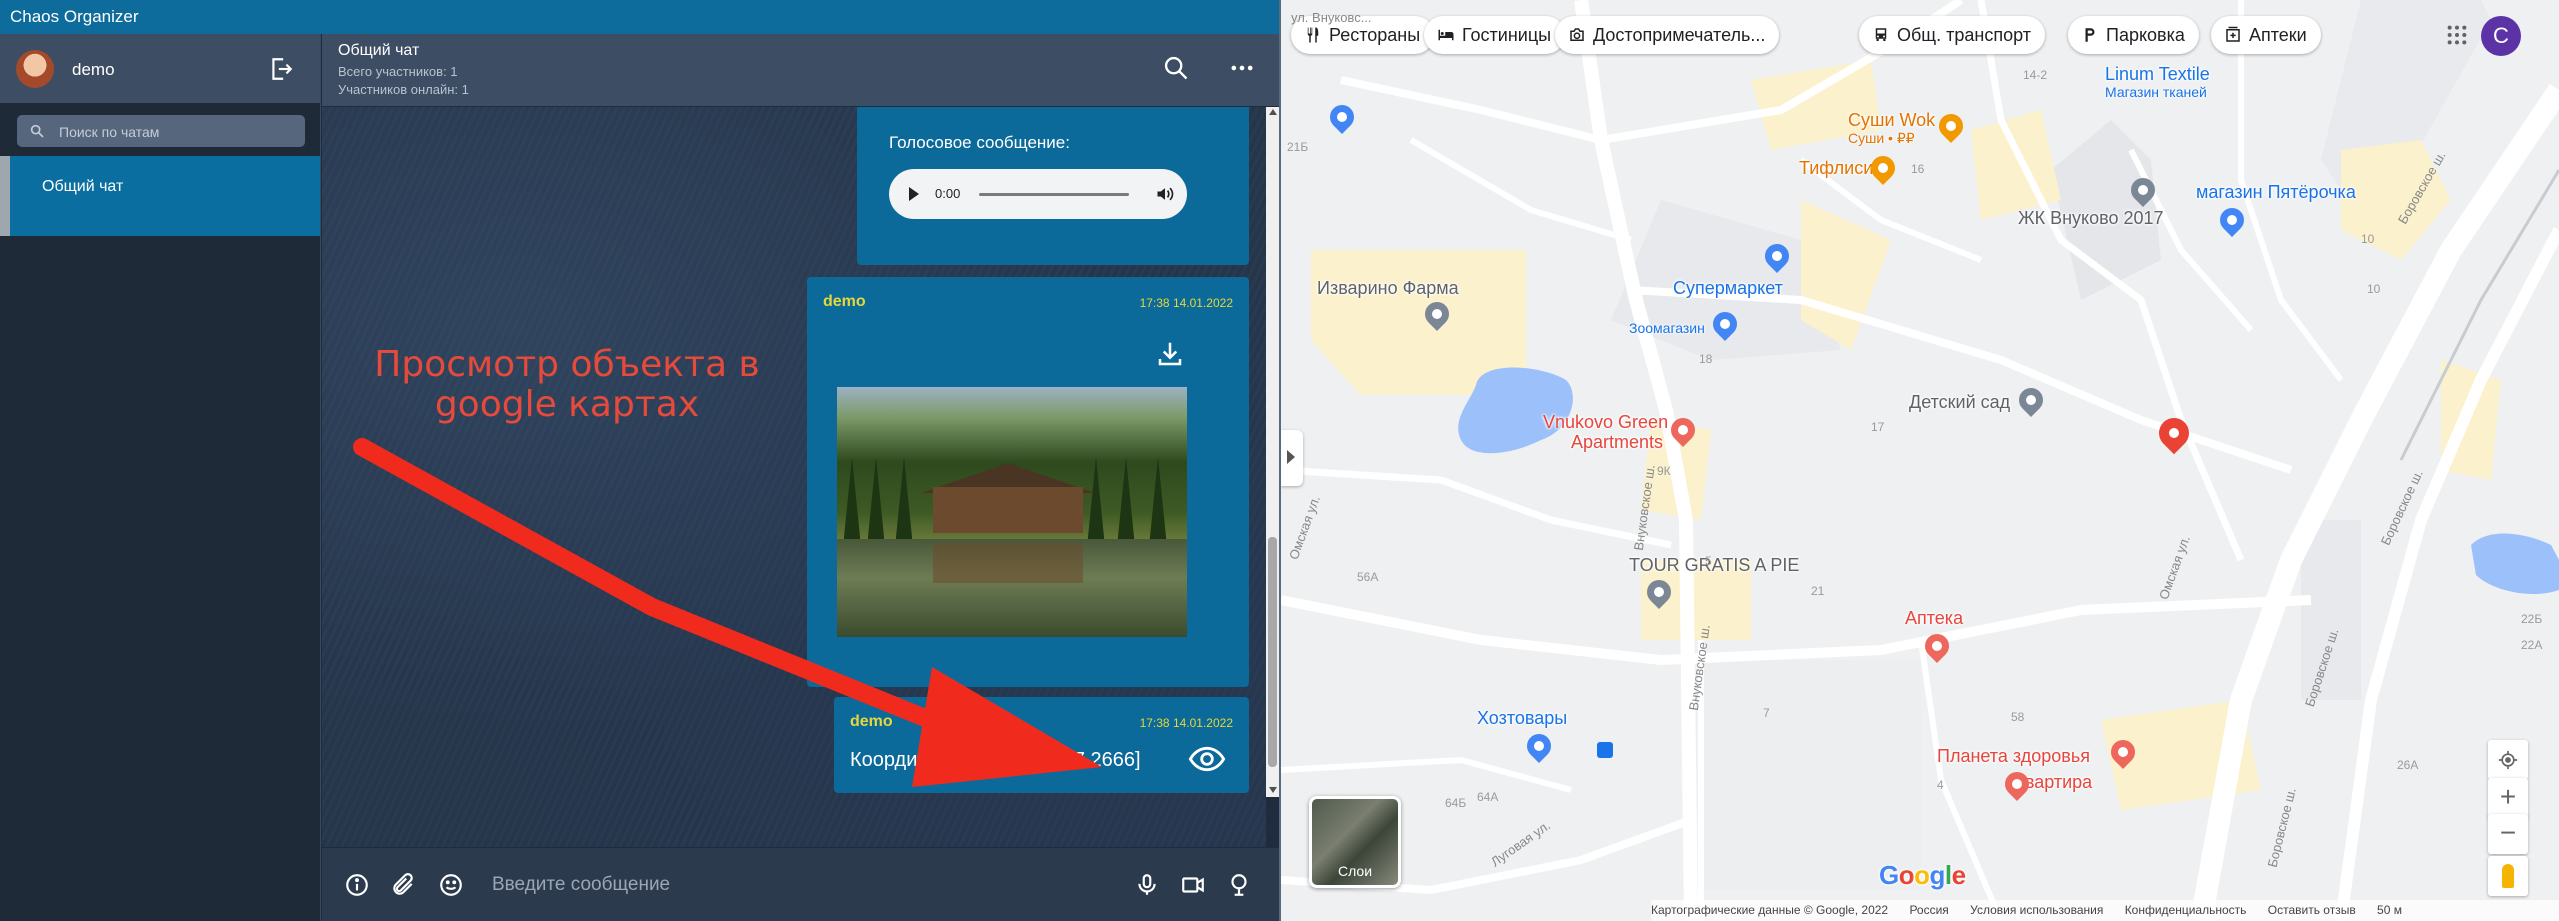  I want to click on house-number: 18, so click(1706, 359).